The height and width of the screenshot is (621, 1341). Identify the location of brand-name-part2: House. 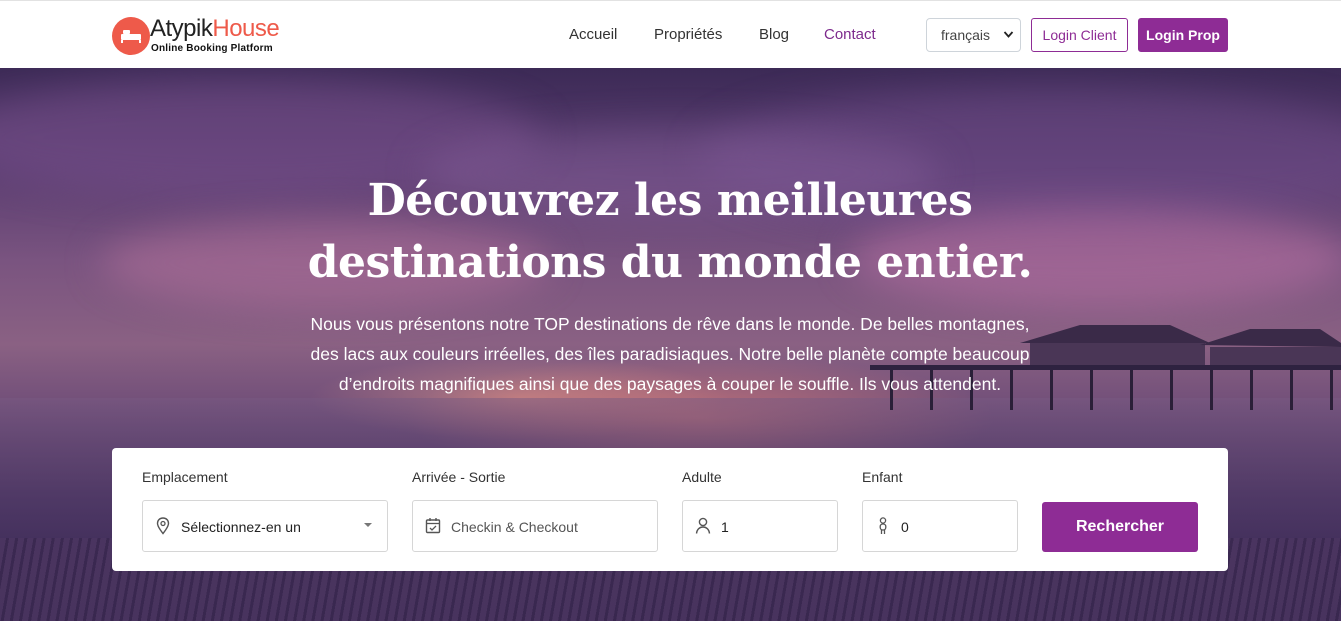
(246, 28).